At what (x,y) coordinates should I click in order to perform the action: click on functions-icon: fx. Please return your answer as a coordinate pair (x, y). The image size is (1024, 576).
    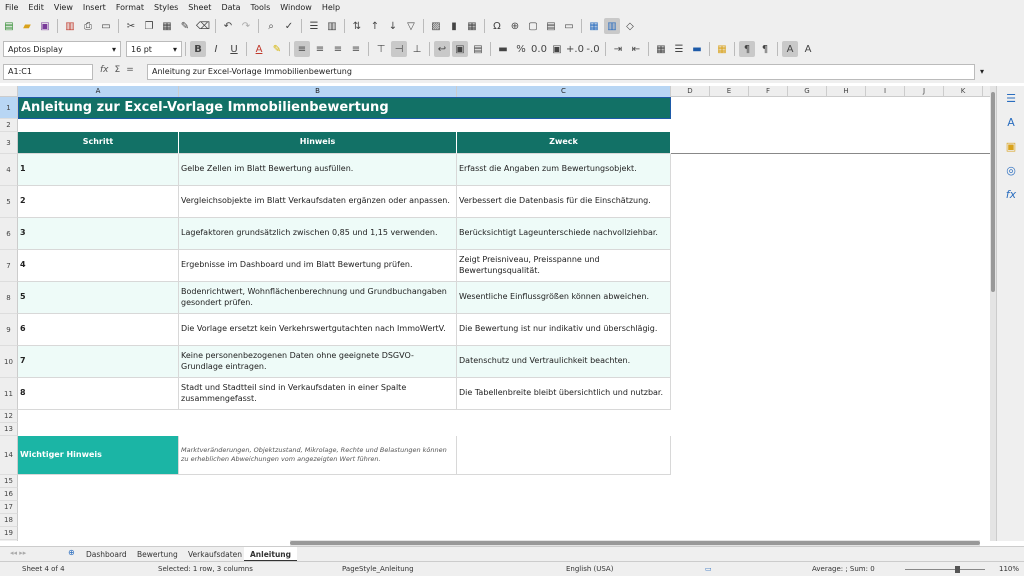
    Looking at the image, I should click on (1010, 194).